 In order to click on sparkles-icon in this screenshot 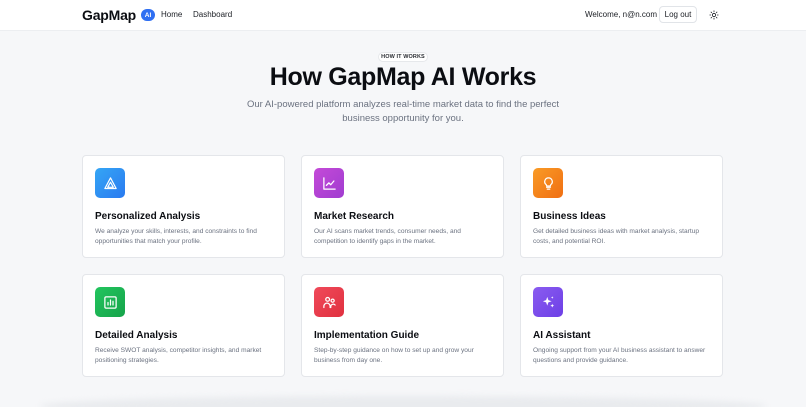, I will do `click(548, 301)`.